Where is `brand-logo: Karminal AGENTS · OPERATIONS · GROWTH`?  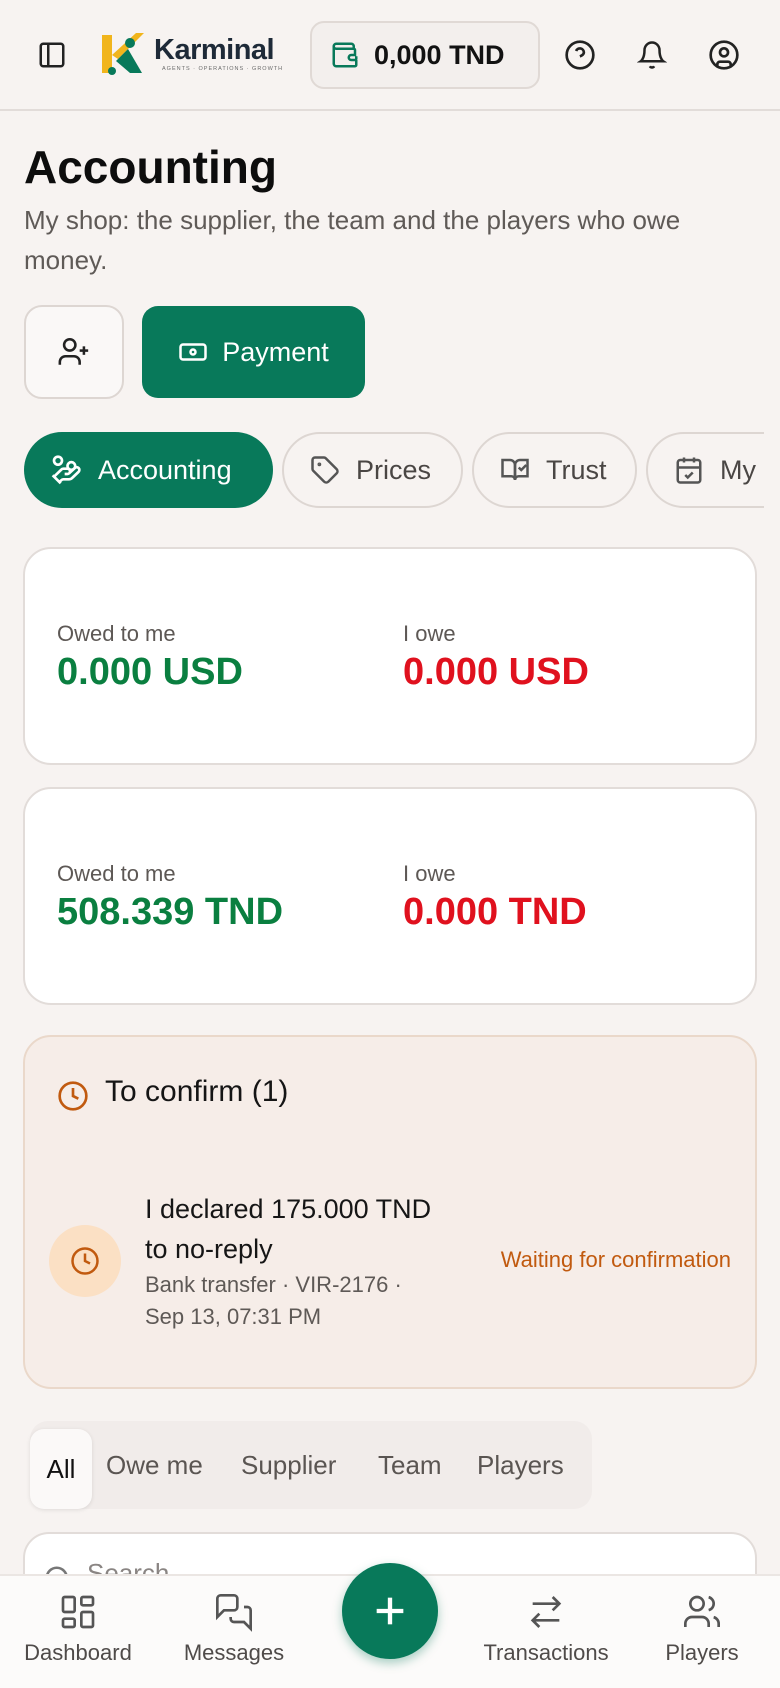 brand-logo: Karminal AGENTS · OPERATIONS · GROWTH is located at coordinates (190, 54).